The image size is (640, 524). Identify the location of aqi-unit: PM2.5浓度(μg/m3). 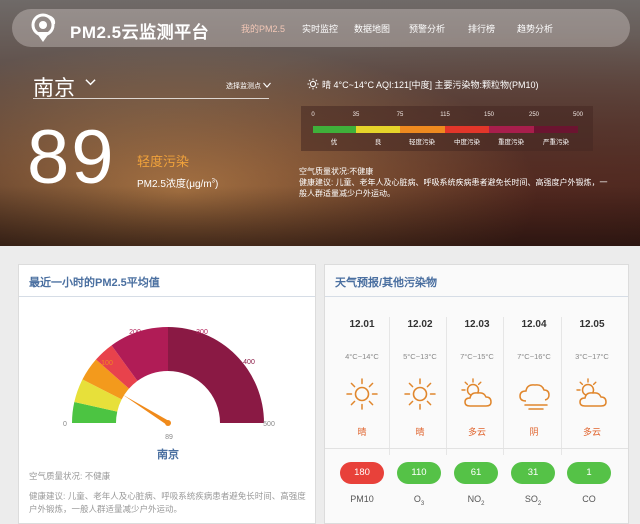
(178, 184).